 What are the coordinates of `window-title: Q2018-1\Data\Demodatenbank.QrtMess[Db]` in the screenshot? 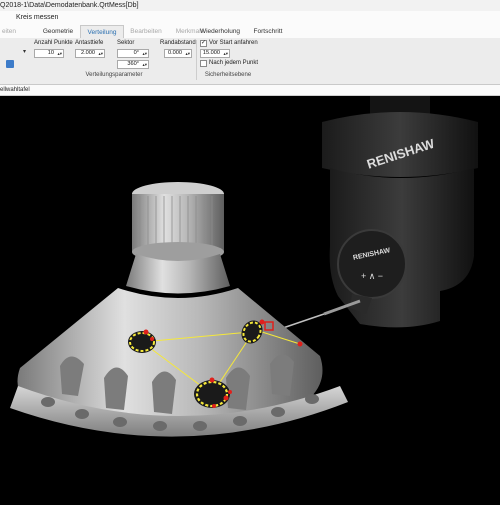 It's located at (69, 5).